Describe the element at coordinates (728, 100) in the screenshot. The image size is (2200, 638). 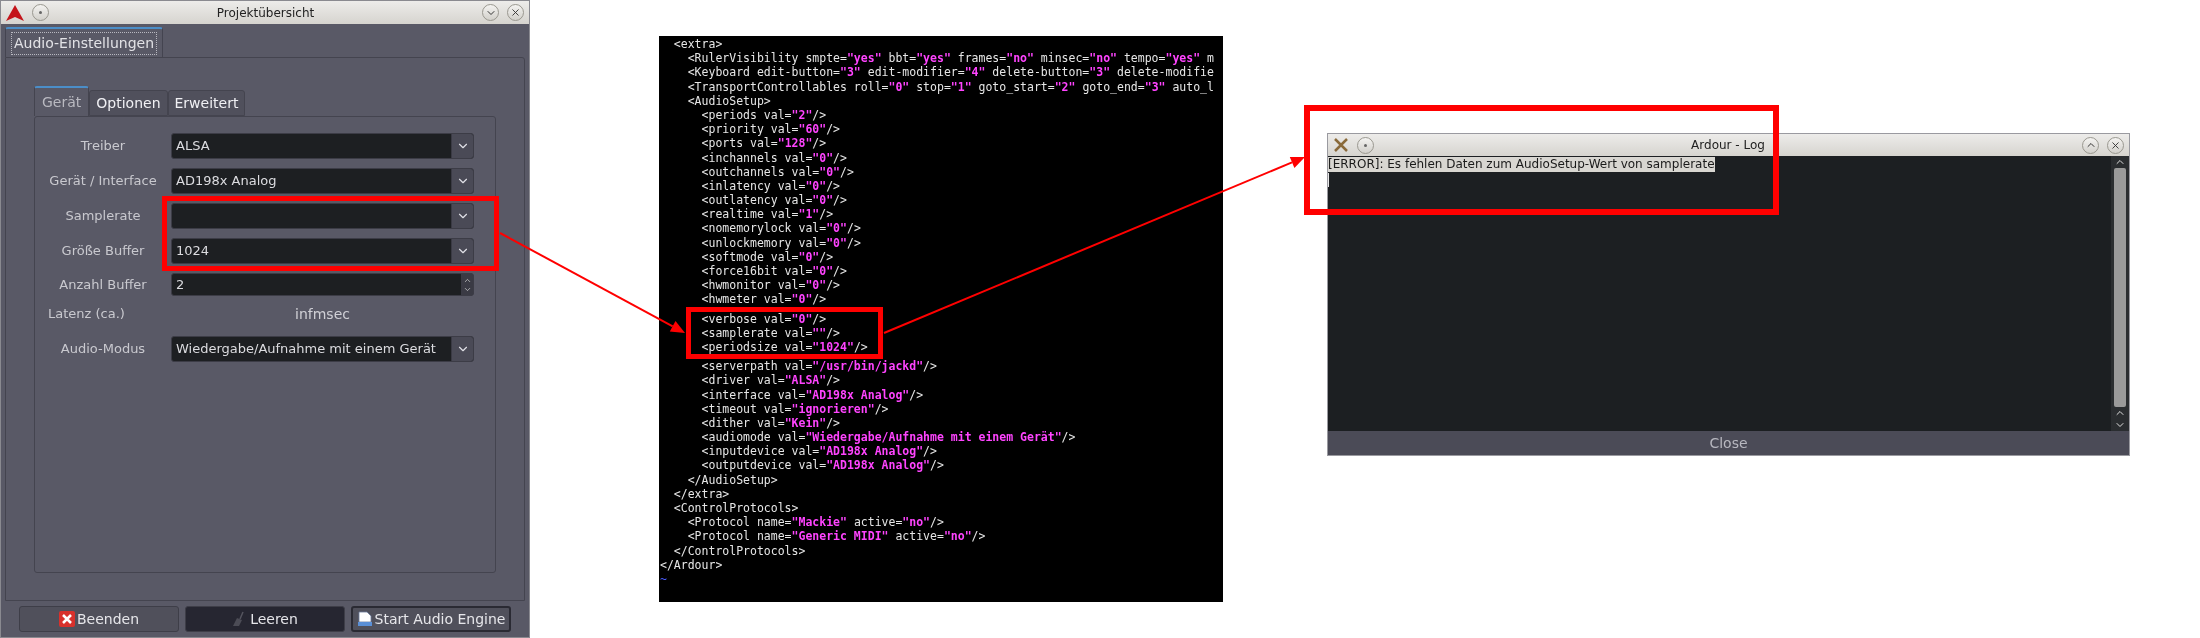
I see `code-line: <AudioSetup>` at that location.